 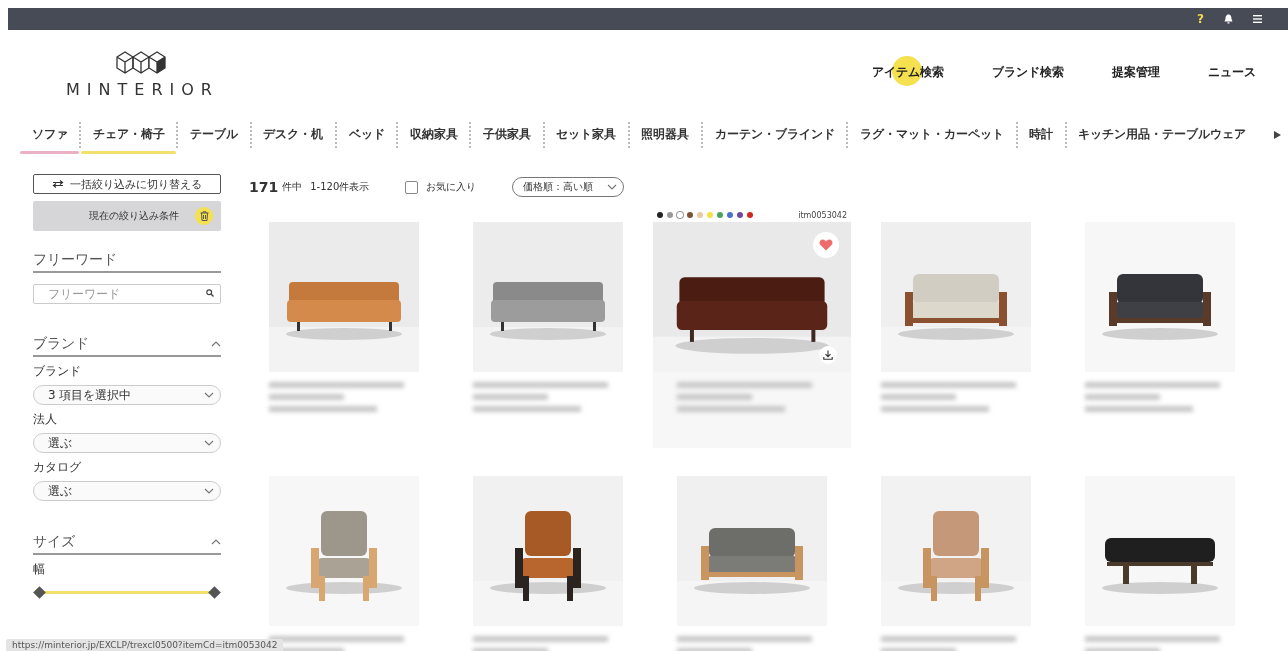 What do you see at coordinates (451, 187) in the screenshot?
I see `favorite-label: お気に入り` at bounding box center [451, 187].